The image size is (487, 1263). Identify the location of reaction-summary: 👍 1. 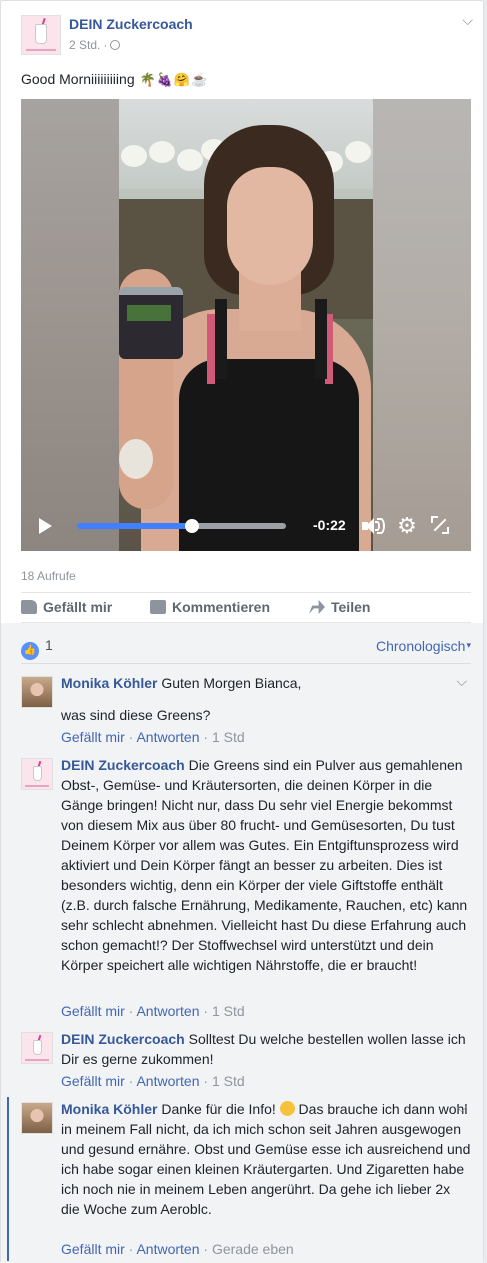
(37, 648).